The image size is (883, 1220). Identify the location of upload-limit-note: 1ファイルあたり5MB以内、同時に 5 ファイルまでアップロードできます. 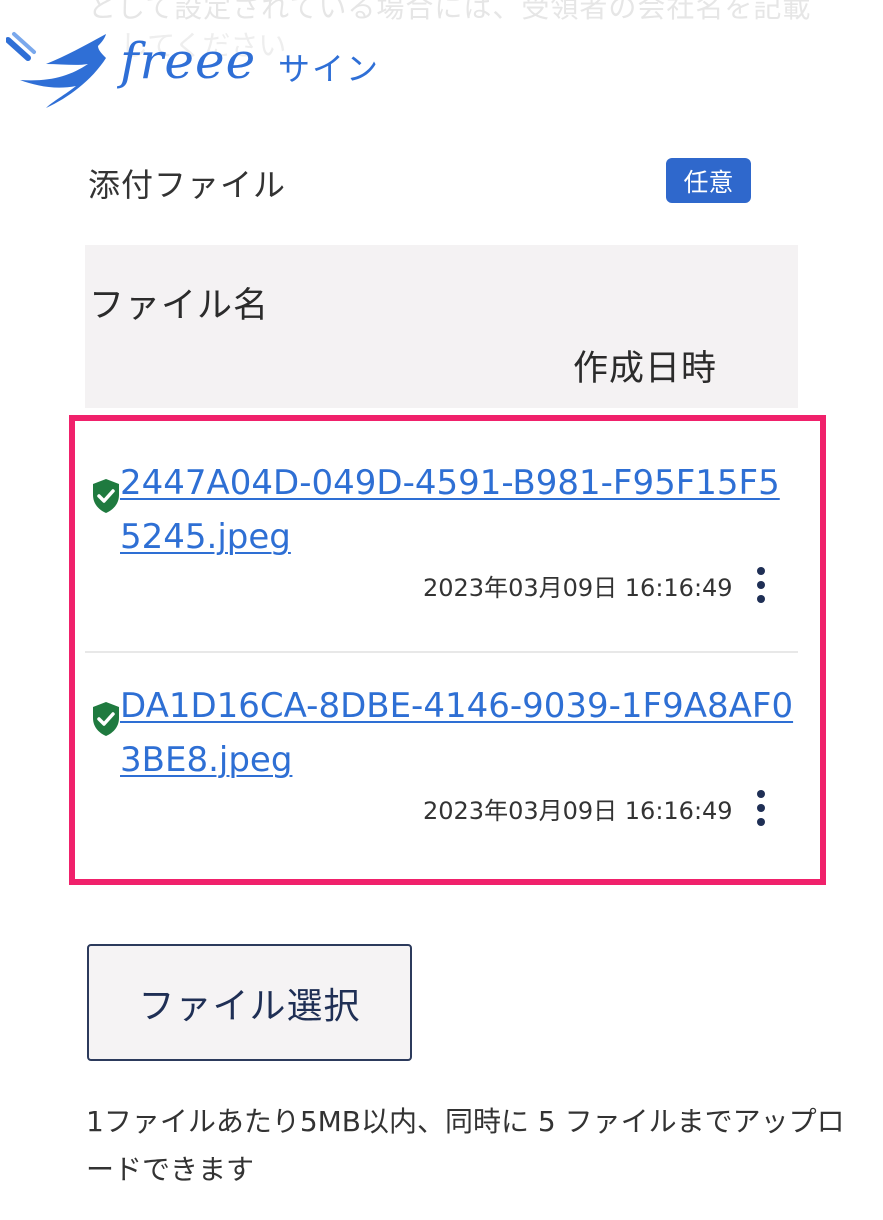
(465, 1145).